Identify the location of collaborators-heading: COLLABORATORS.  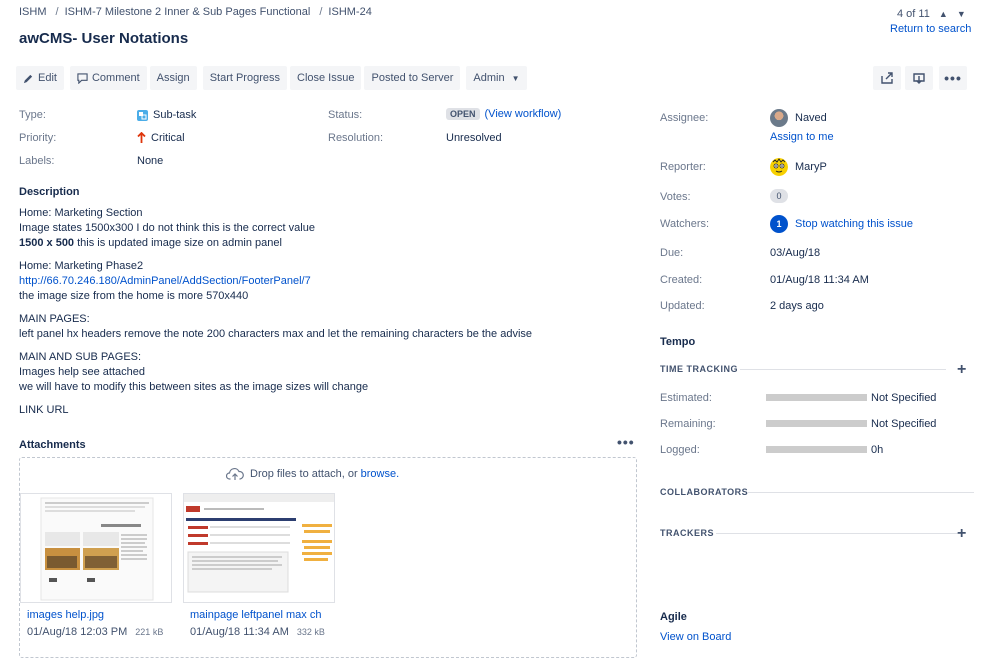
(704, 492).